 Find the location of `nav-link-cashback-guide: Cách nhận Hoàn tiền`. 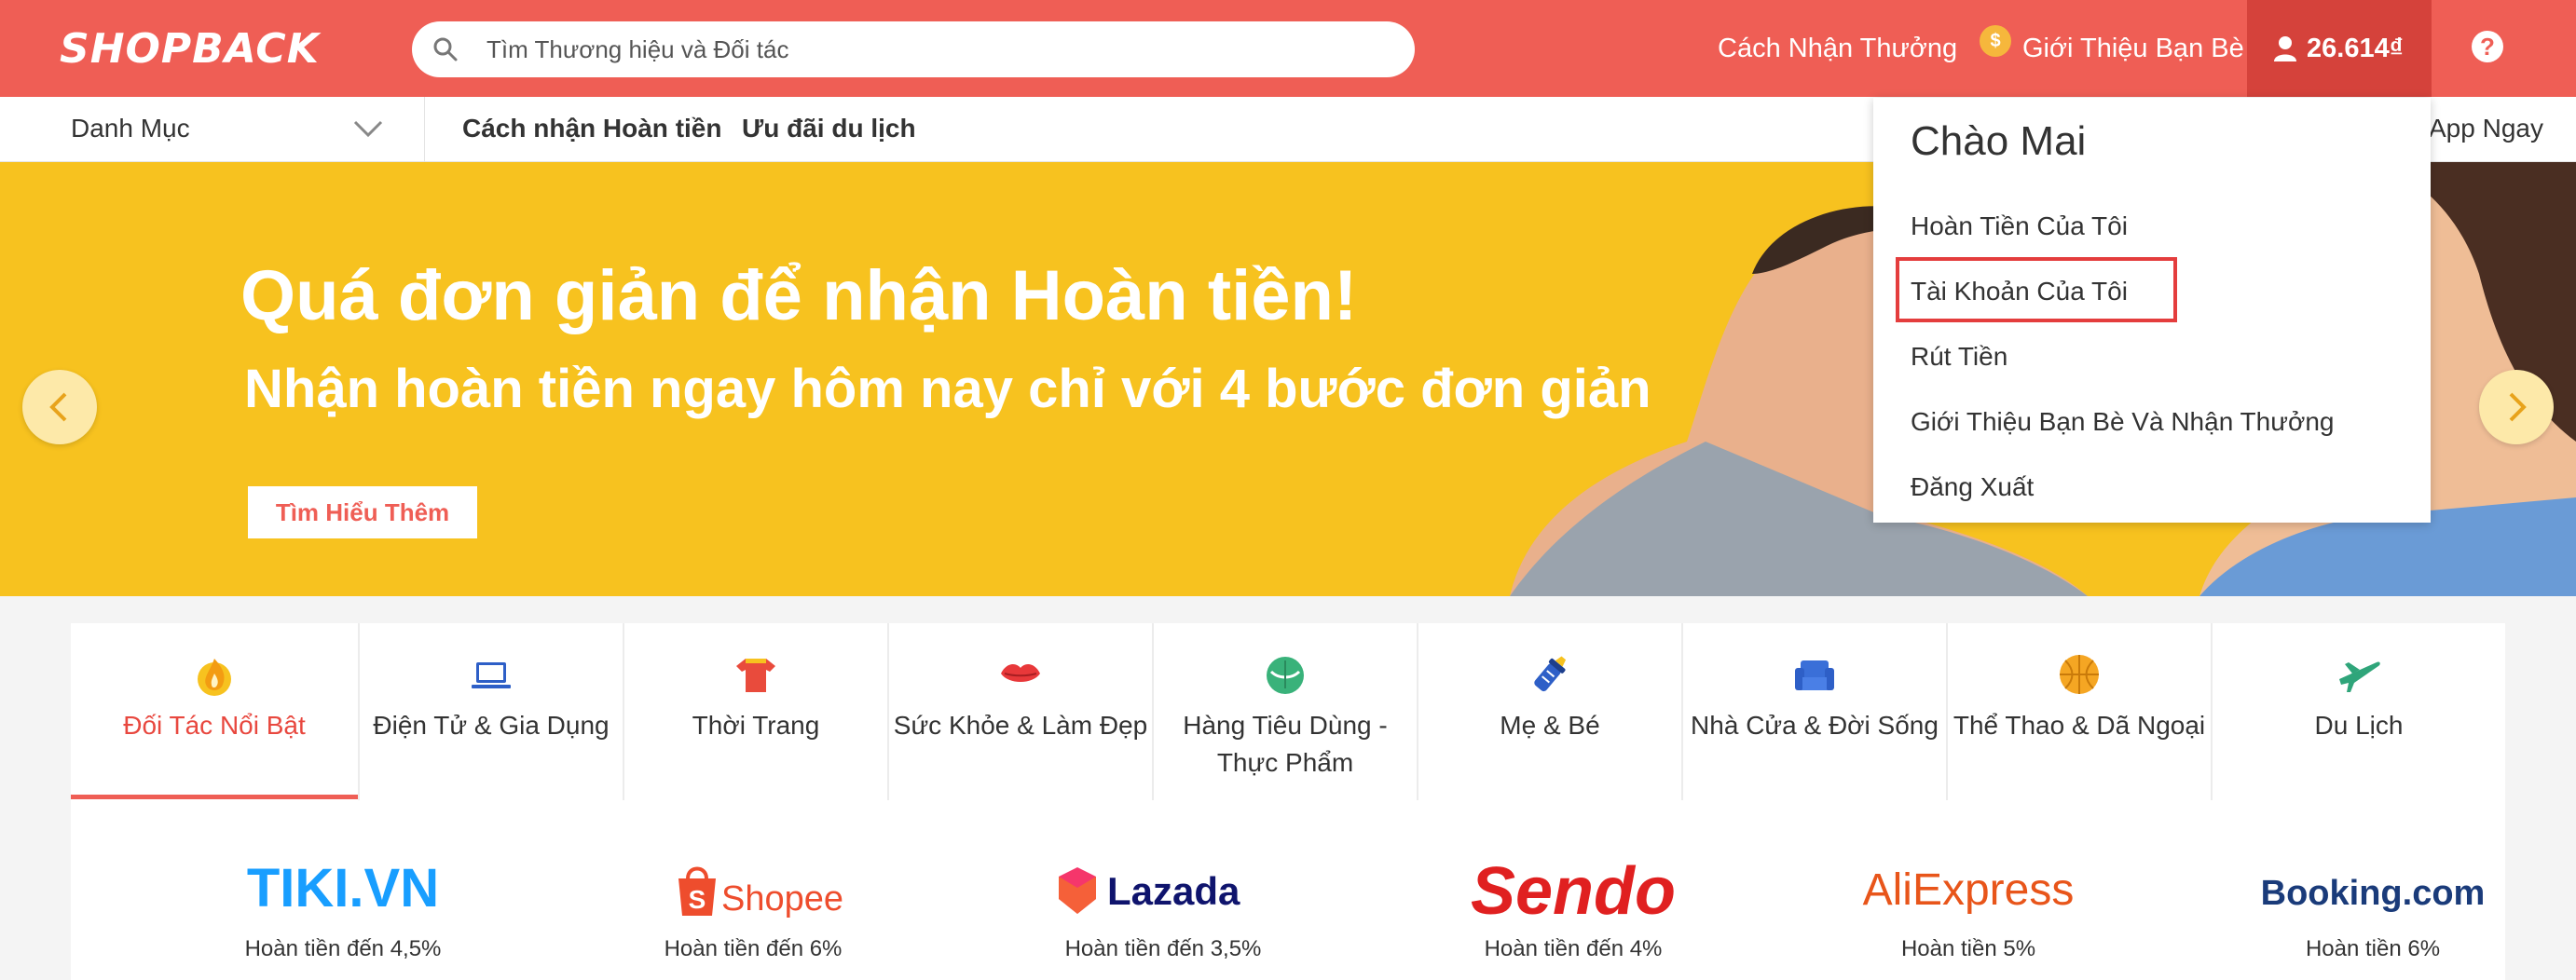

nav-link-cashback-guide: Cách nhận Hoàn tiền is located at coordinates (591, 128).